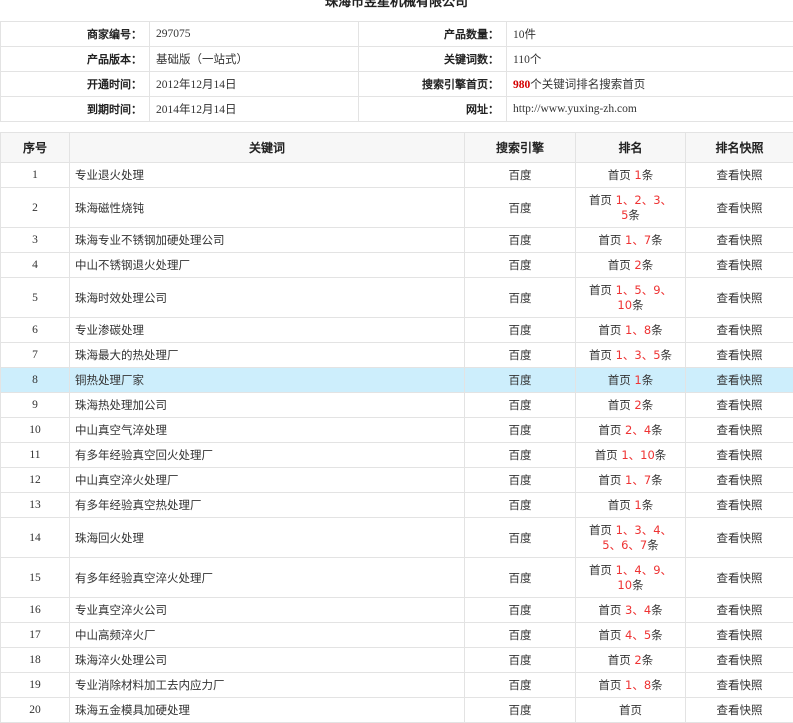 Image resolution: width=793 pixels, height=723 pixels. Describe the element at coordinates (267, 240) in the screenshot. I see `row-keyword: 珠海专业不锈钢加硬处理公司` at that location.